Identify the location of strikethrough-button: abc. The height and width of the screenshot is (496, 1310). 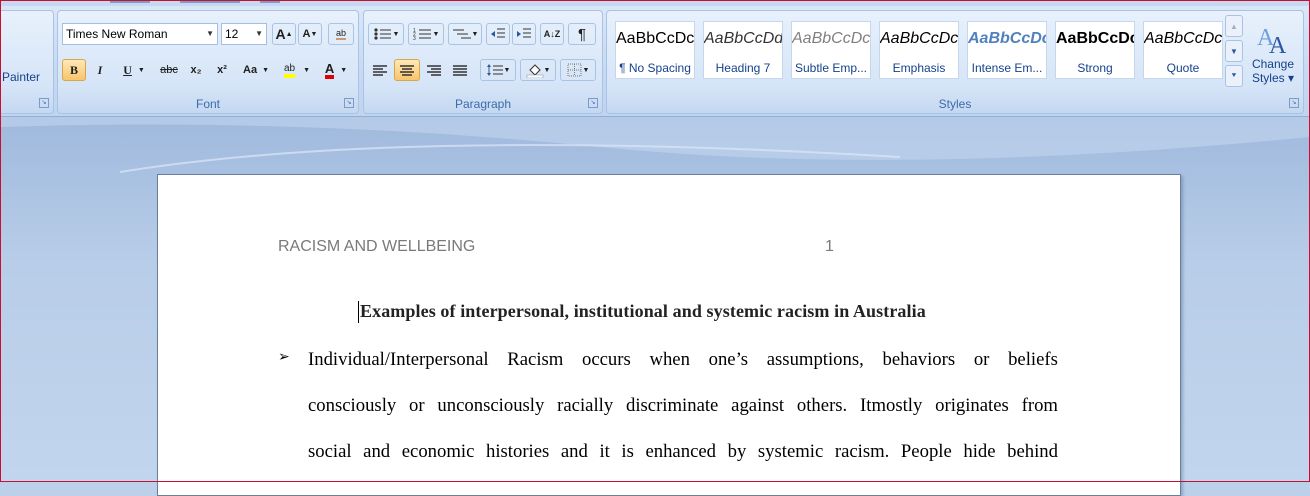
(169, 70).